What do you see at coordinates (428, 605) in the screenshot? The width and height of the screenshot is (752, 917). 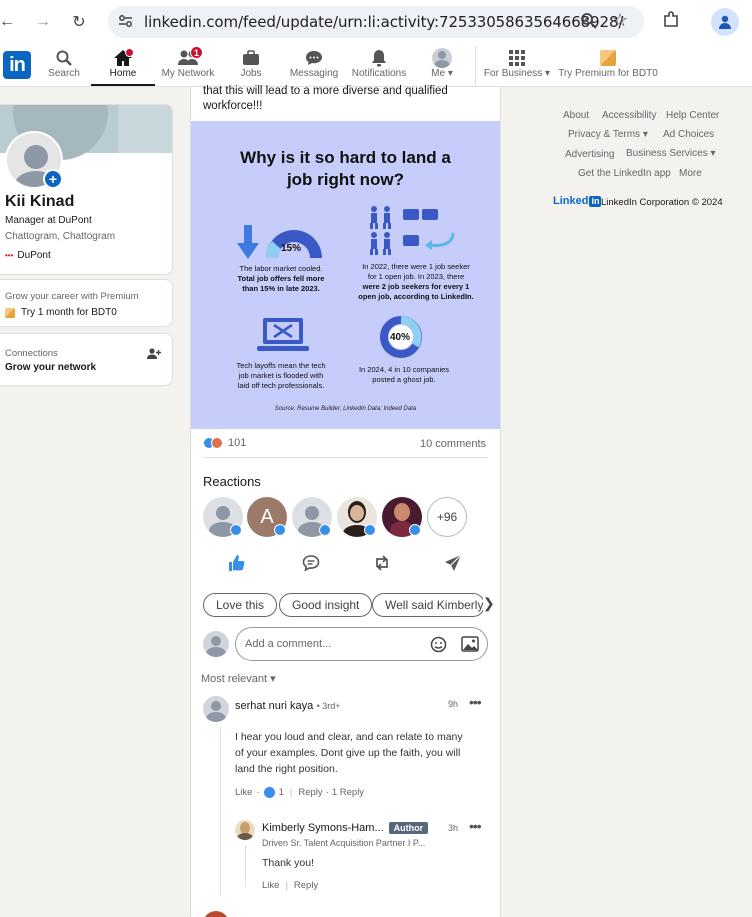 I see `suggestion-chip: Well said Kimberly` at bounding box center [428, 605].